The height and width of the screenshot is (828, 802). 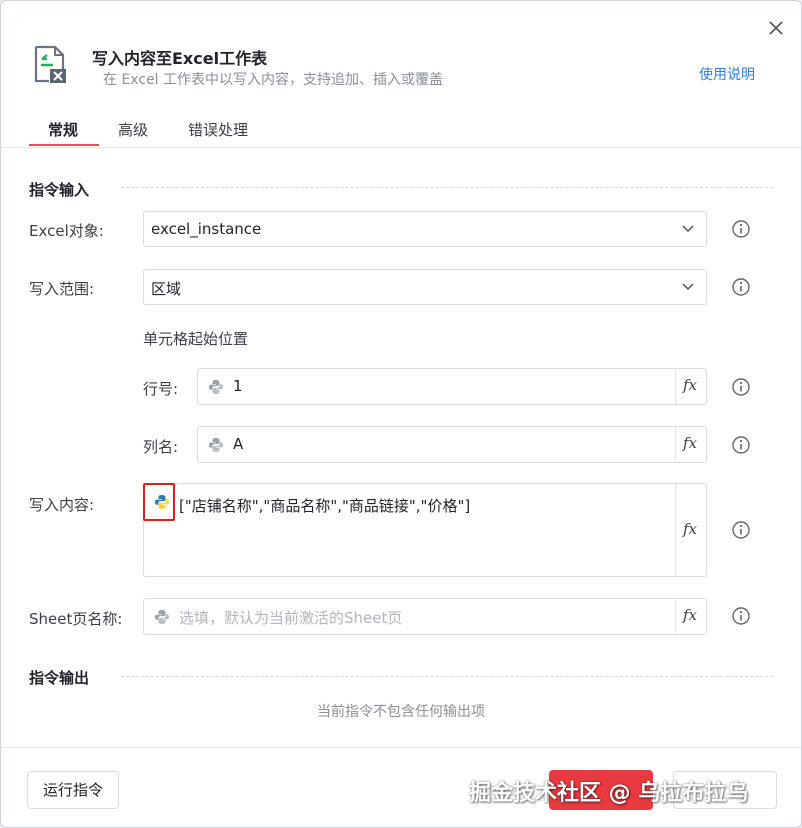 What do you see at coordinates (452, 386) in the screenshot?
I see `row-input: 1 fx` at bounding box center [452, 386].